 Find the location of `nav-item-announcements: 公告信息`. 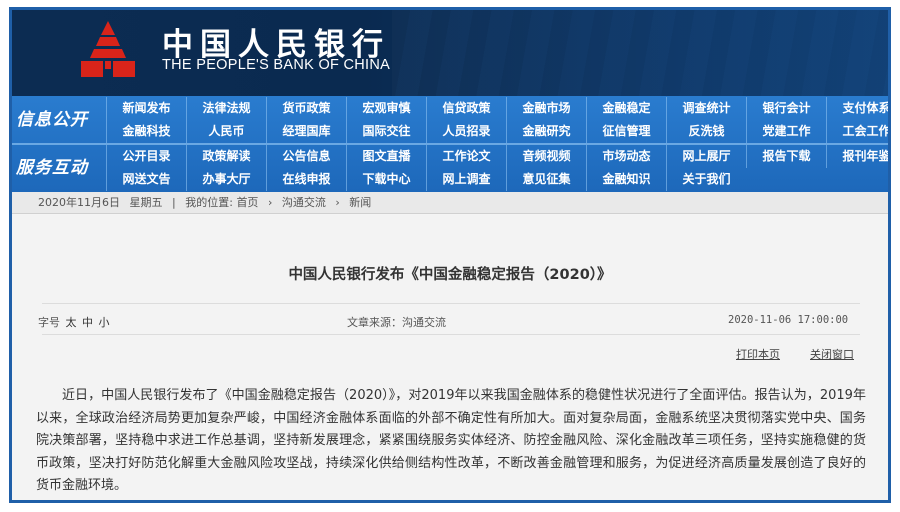

nav-item-announcements: 公告信息 is located at coordinates (306, 156).